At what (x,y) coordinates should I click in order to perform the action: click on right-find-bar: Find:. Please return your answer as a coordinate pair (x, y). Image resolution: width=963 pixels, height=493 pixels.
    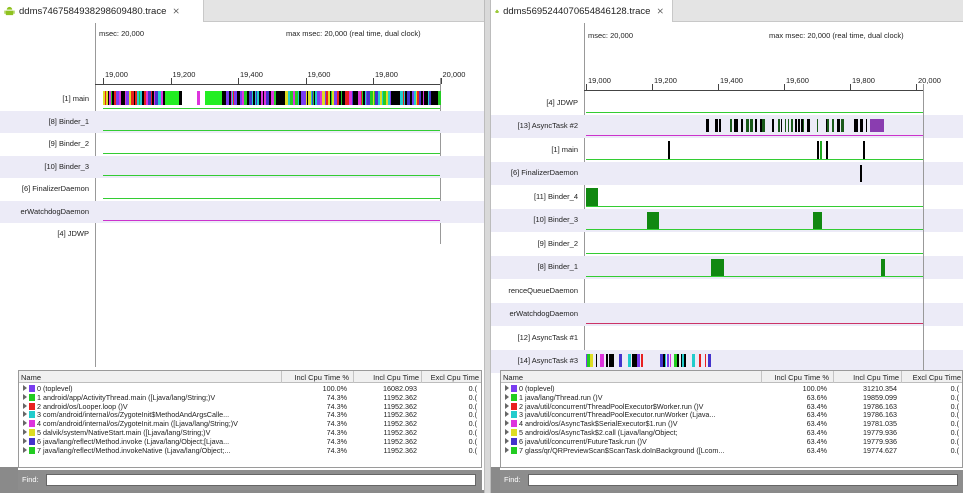
    Looking at the image, I should click on (731, 480).